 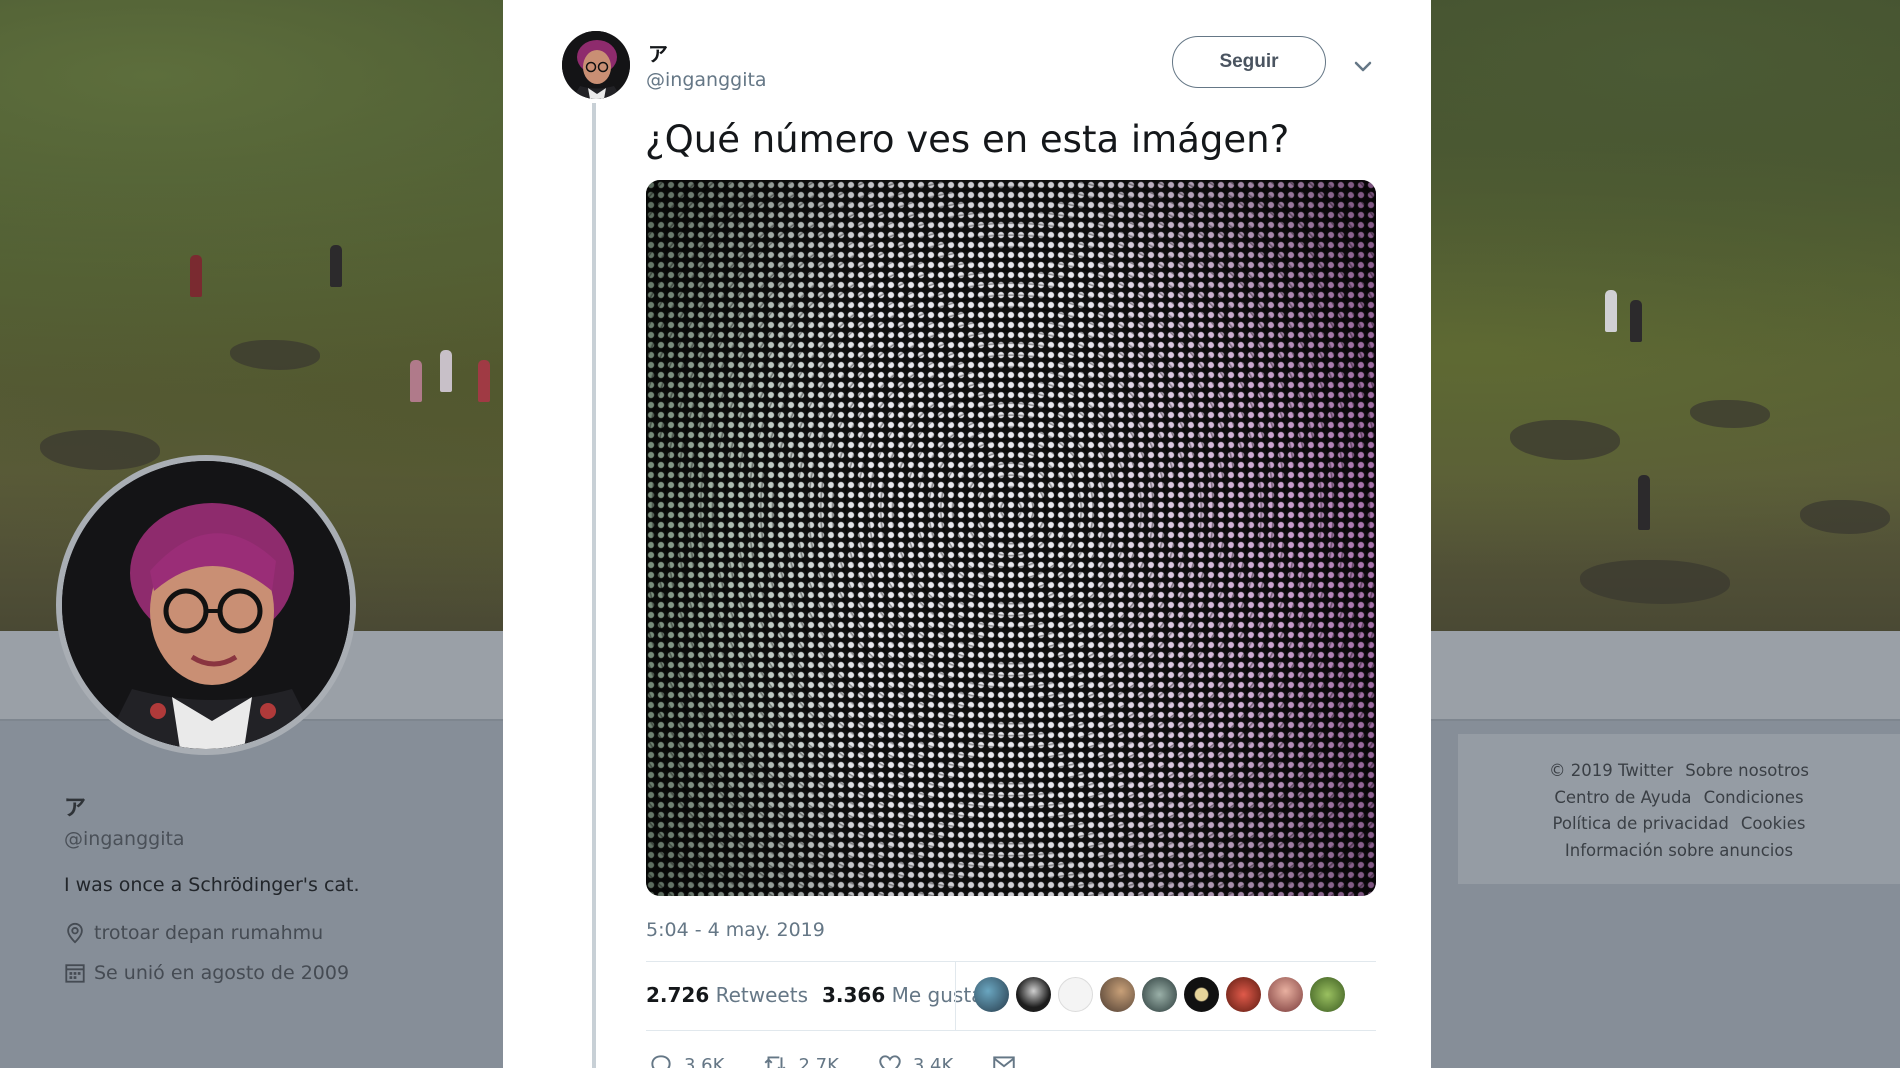 I want to click on tweet-timestamp: 5:04 - 4 may. 2019, so click(x=735, y=930).